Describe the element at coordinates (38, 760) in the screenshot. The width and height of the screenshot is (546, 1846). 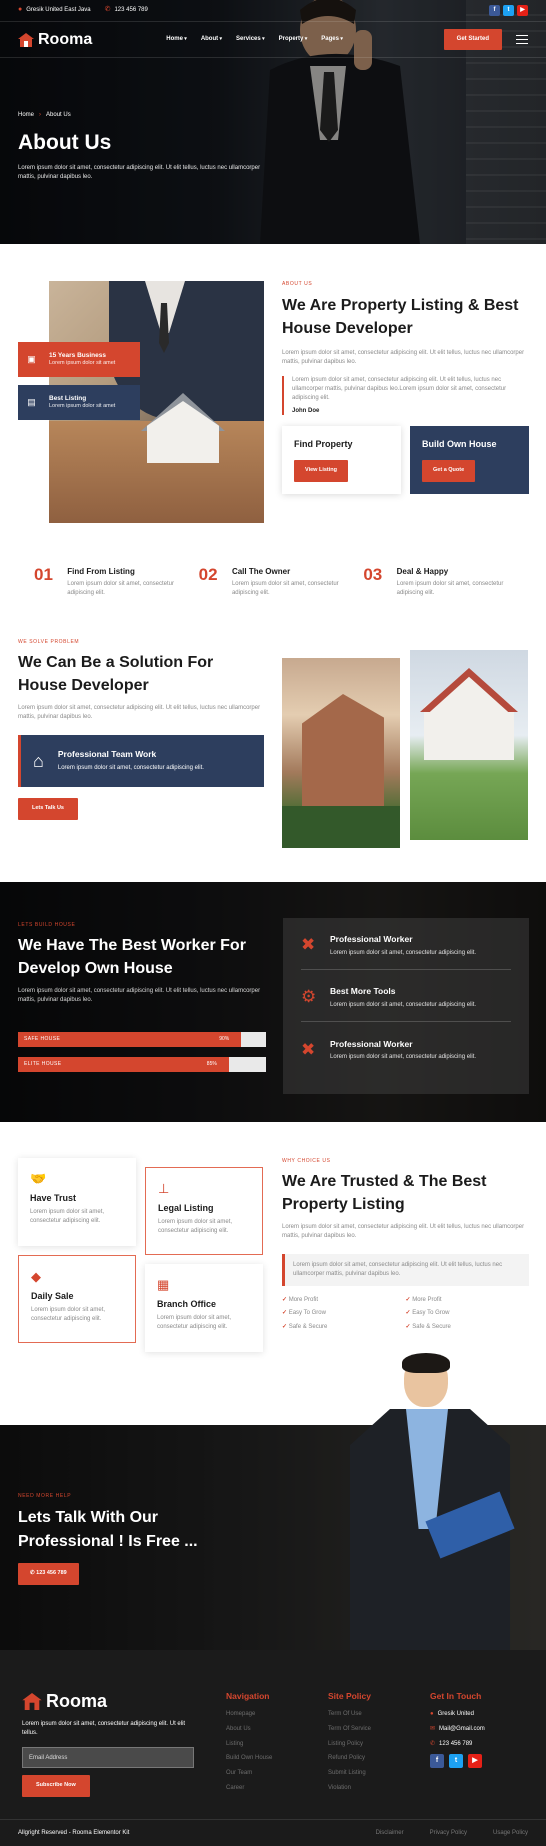
I see `home-icon: ⌂` at that location.